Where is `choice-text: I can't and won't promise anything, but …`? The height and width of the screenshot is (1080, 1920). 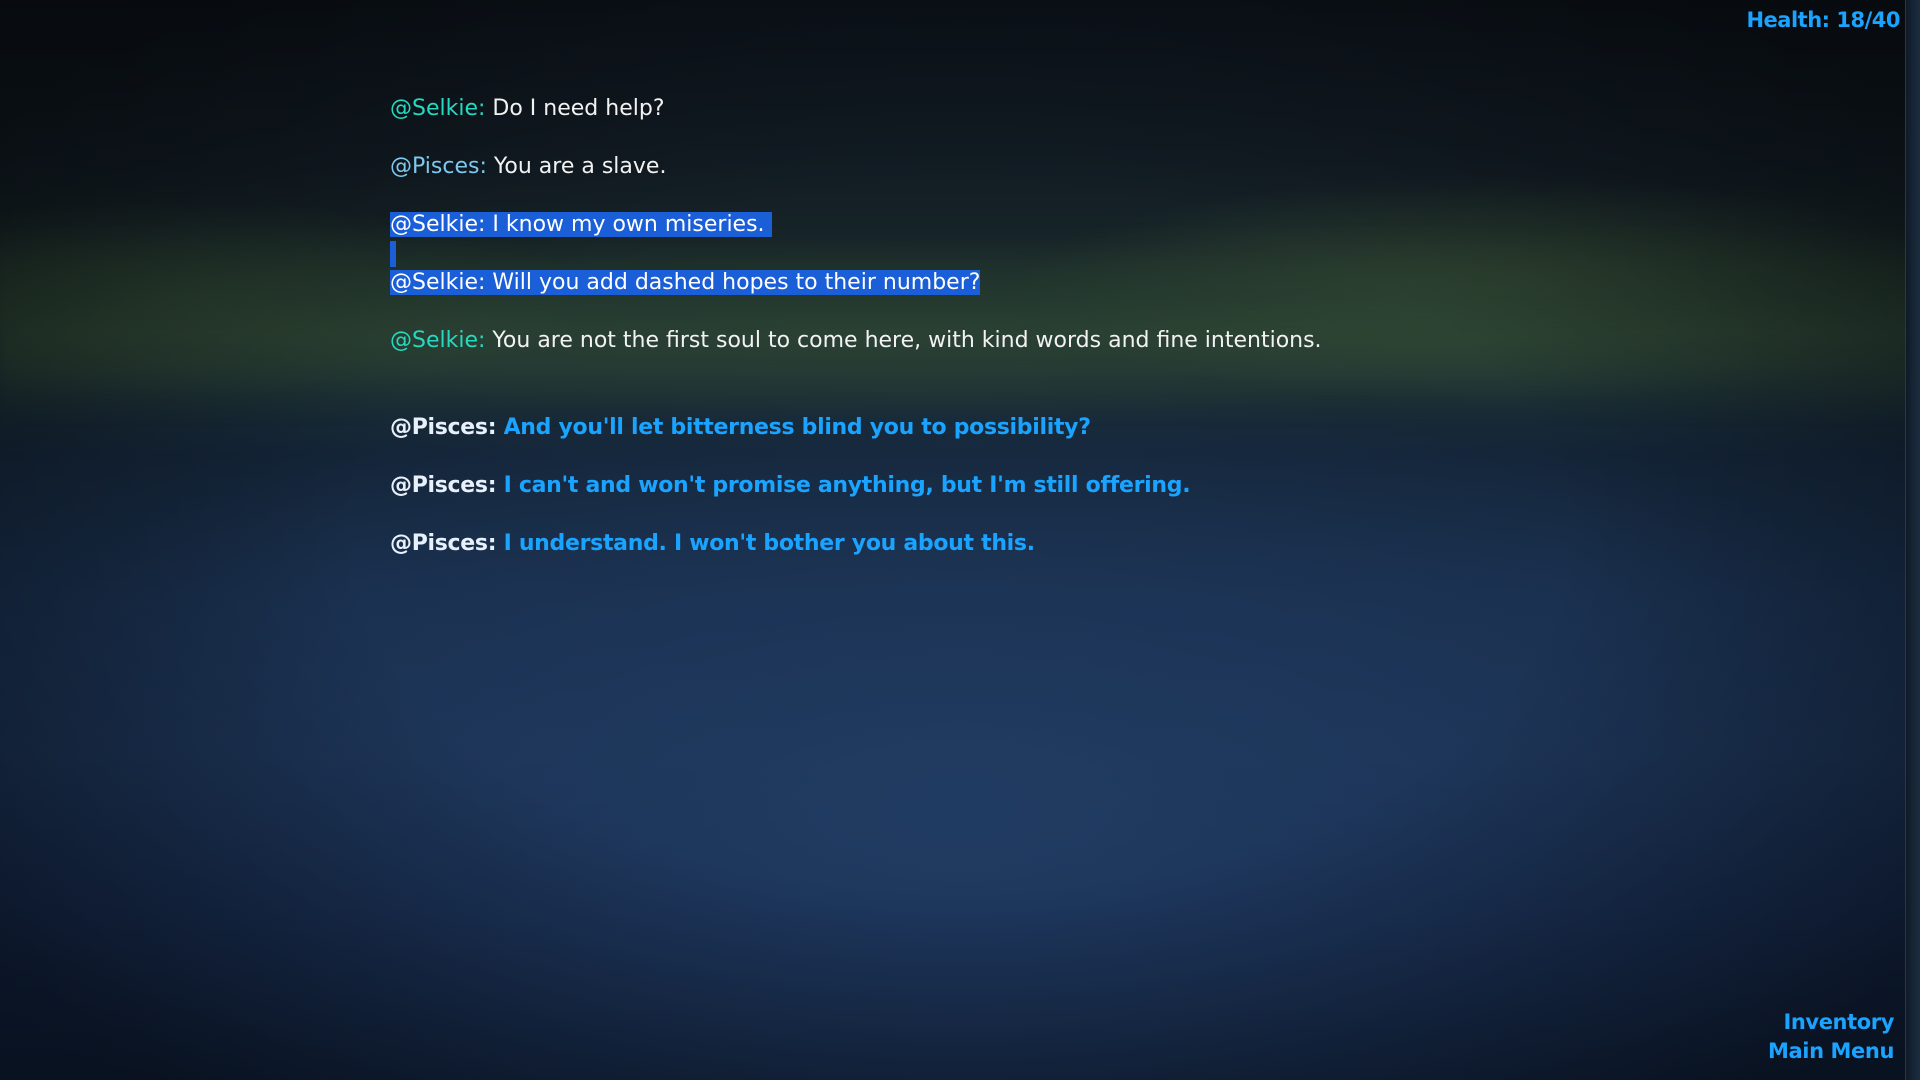 choice-text: I can't and won't promise anything, but … is located at coordinates (843, 485).